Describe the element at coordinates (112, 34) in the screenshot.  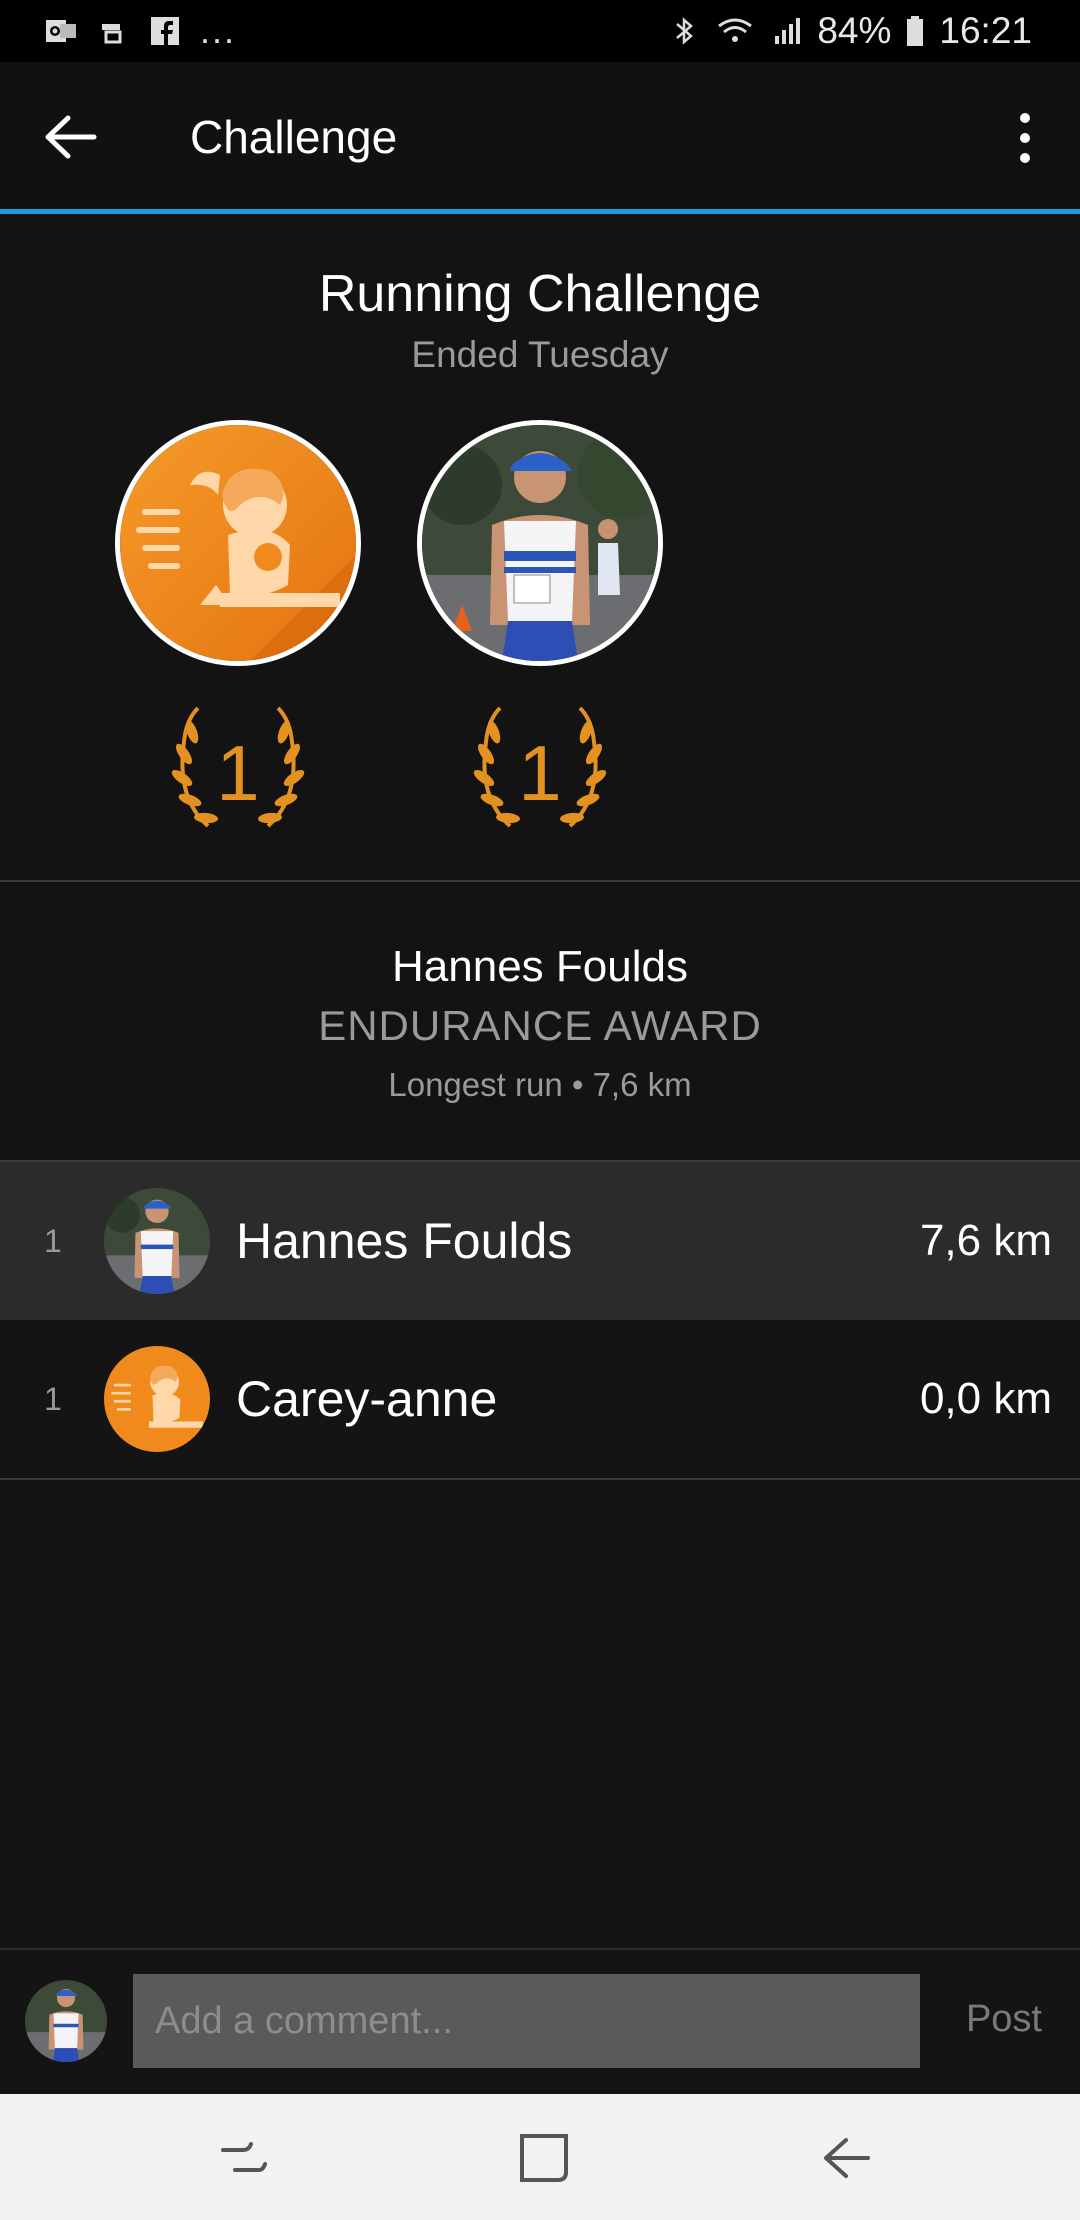
I see `notification-icon` at that location.